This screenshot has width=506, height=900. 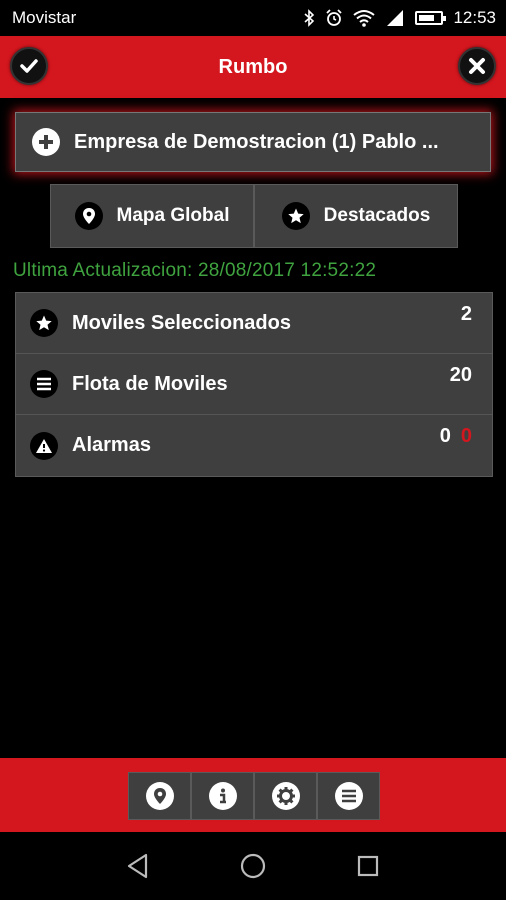 I want to click on gear-icon, so click(x=285, y=796).